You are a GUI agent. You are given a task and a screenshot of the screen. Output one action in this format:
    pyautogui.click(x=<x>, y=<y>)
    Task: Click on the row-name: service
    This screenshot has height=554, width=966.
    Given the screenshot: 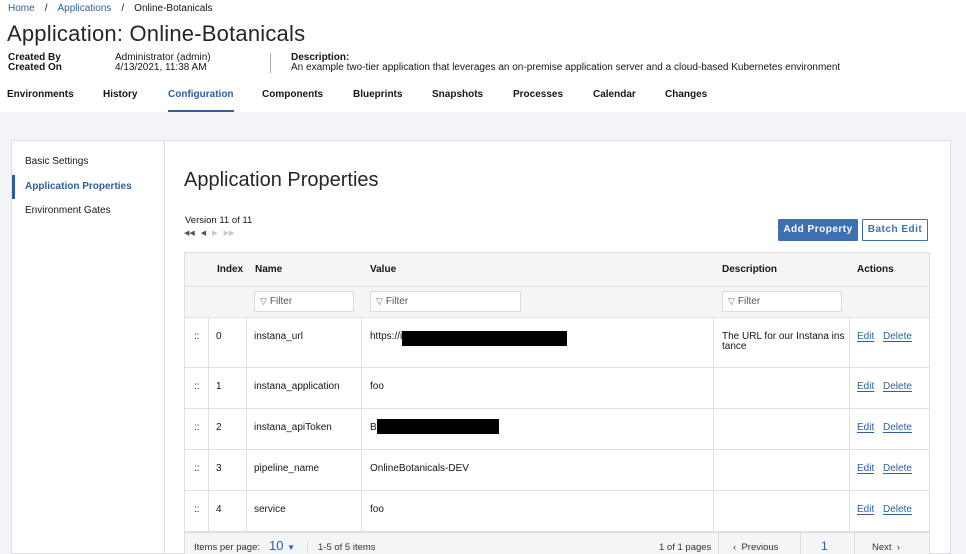 What is the action you would take?
    pyautogui.click(x=270, y=509)
    